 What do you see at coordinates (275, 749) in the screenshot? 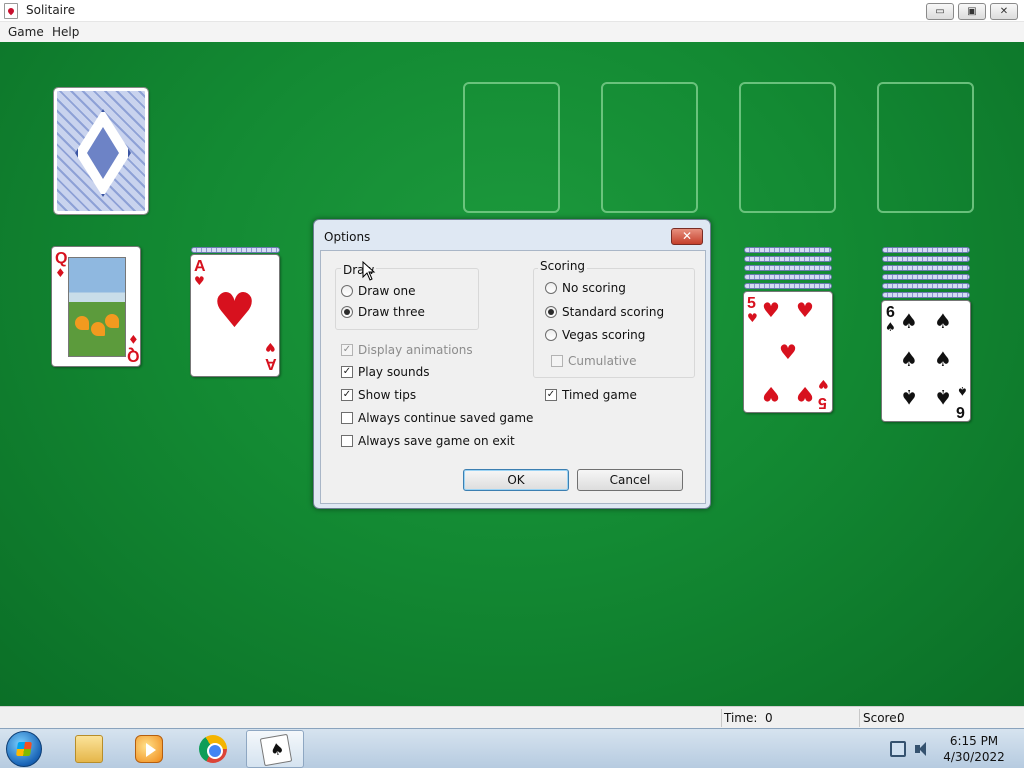
I see `taskbar-solitaire` at bounding box center [275, 749].